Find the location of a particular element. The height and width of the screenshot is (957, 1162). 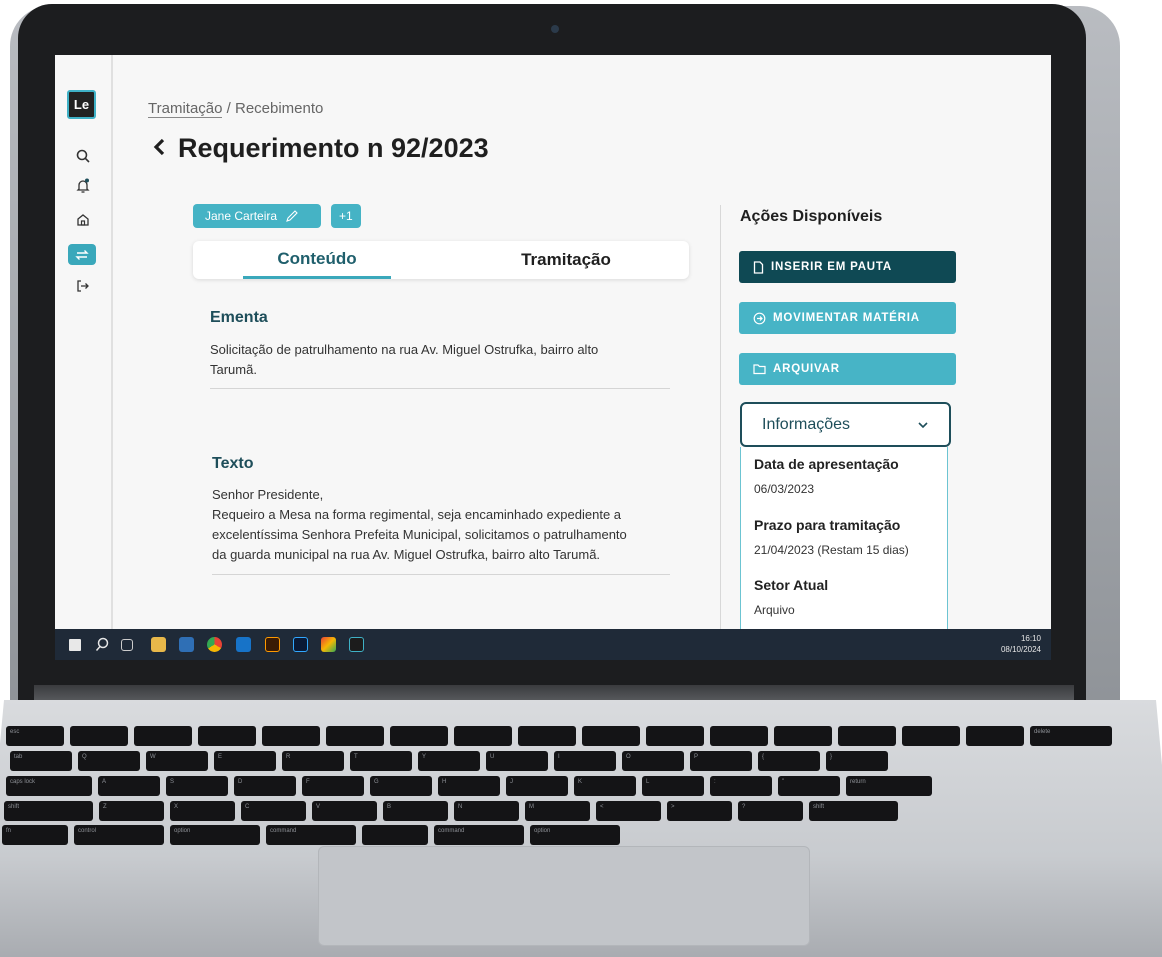

more-authors-chip: +1 is located at coordinates (346, 216).